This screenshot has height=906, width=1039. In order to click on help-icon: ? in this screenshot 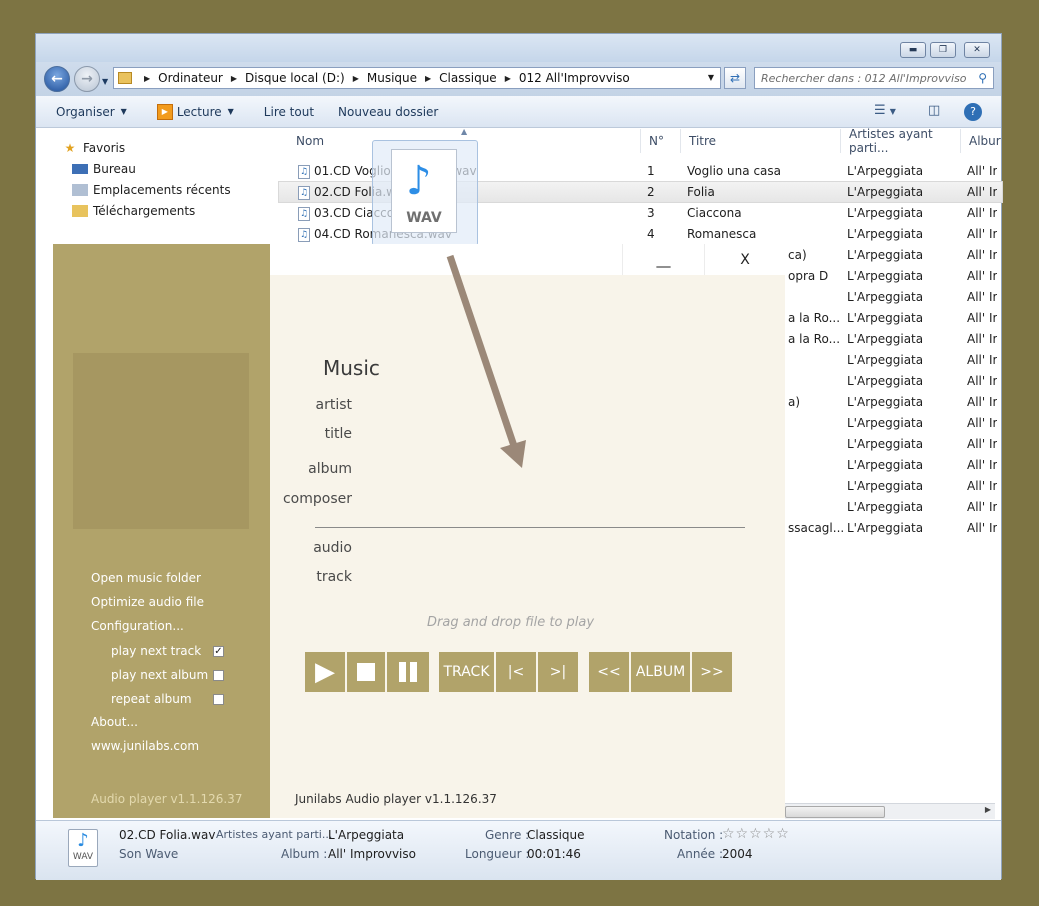, I will do `click(973, 112)`.